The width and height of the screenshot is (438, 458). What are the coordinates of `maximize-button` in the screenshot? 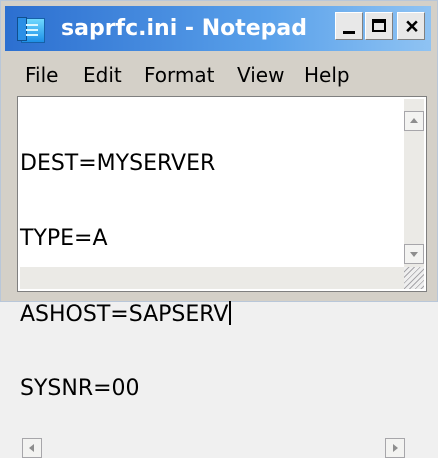 It's located at (379, 26).